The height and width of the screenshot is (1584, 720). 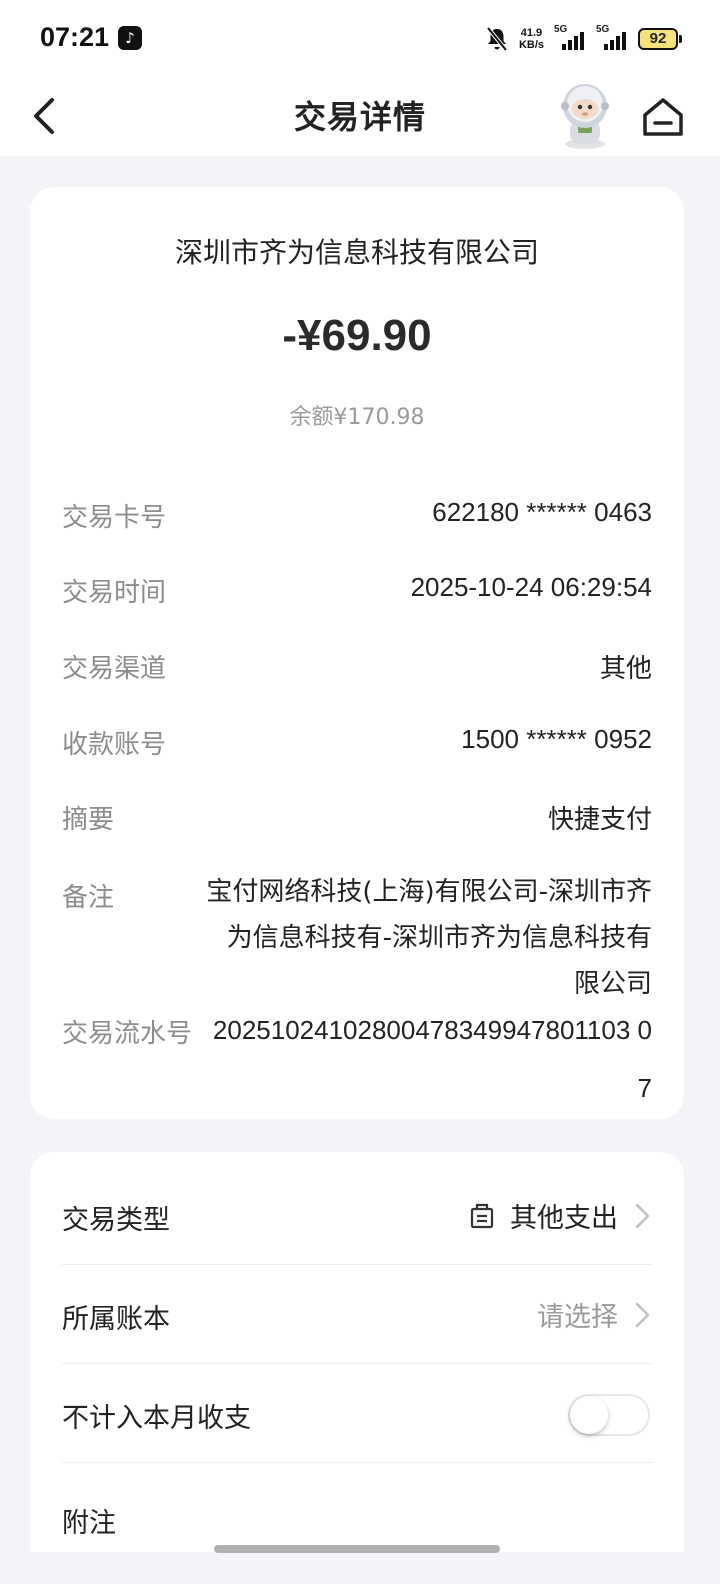 What do you see at coordinates (114, 518) in the screenshot?
I see `card-no-label: 交易卡号` at bounding box center [114, 518].